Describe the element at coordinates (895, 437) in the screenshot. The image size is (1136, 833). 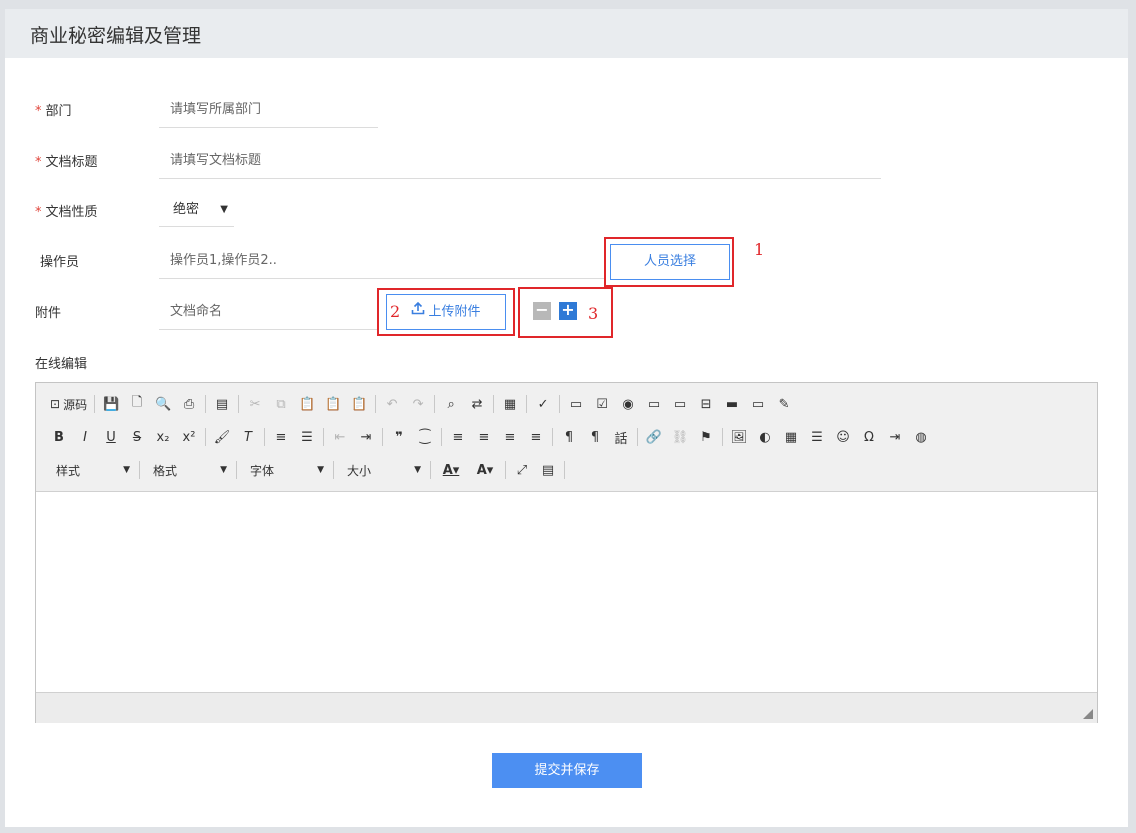
I see `page-break-icon: ⇥` at that location.